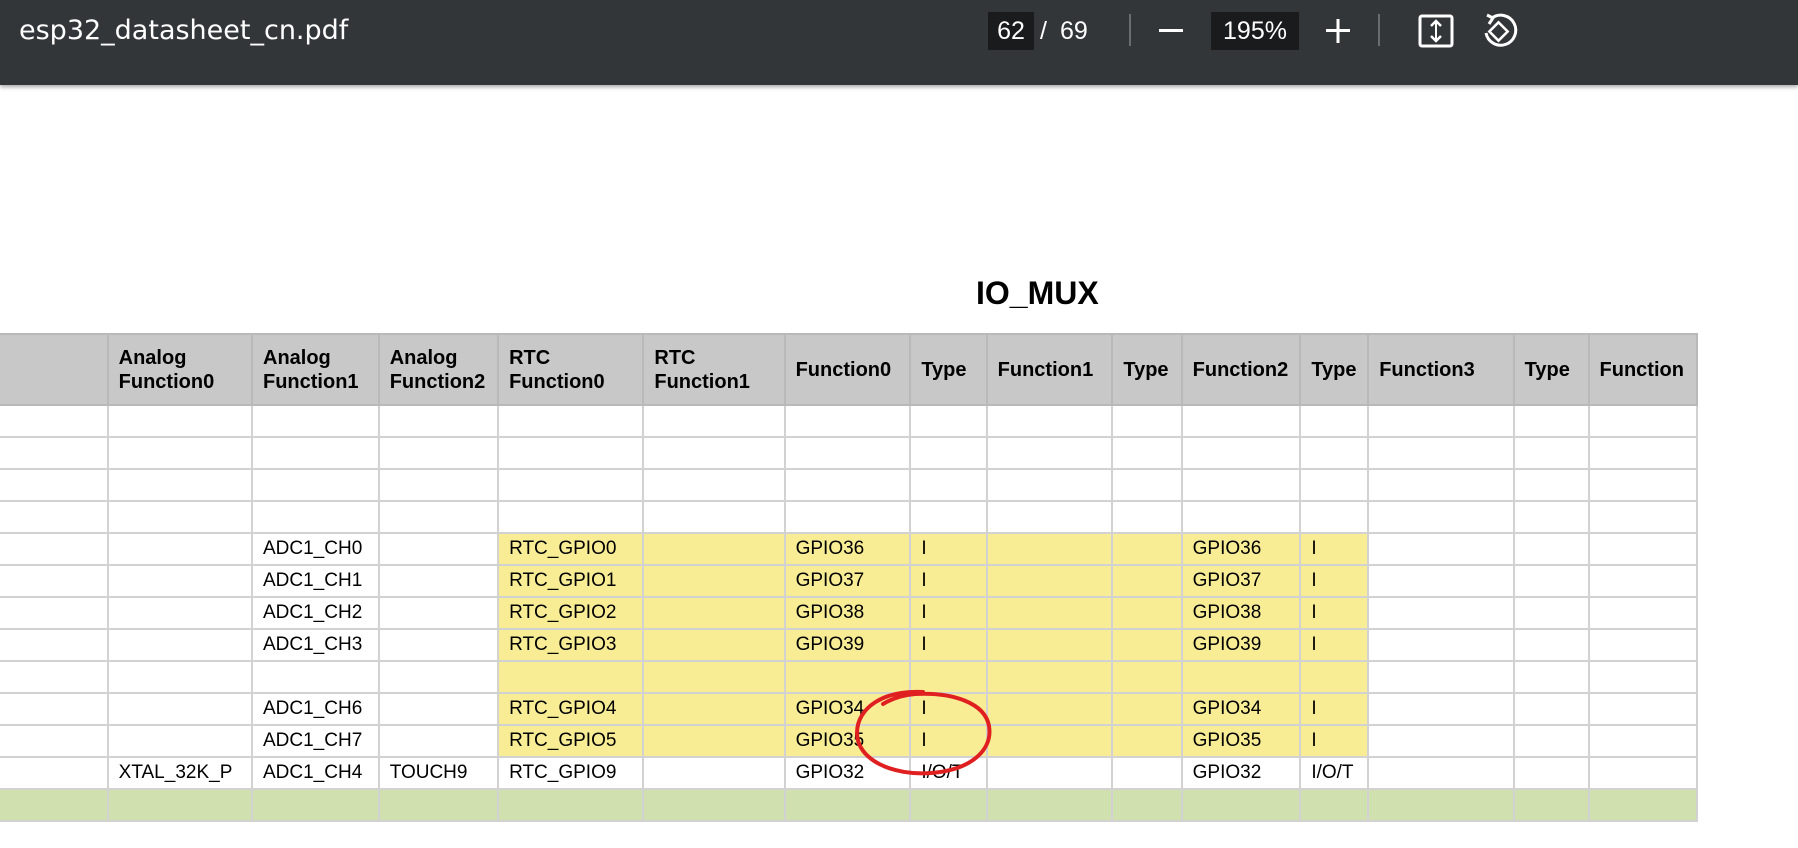 This screenshot has width=1798, height=848. I want to click on table-cell: ADC1_CH4, so click(315, 773).